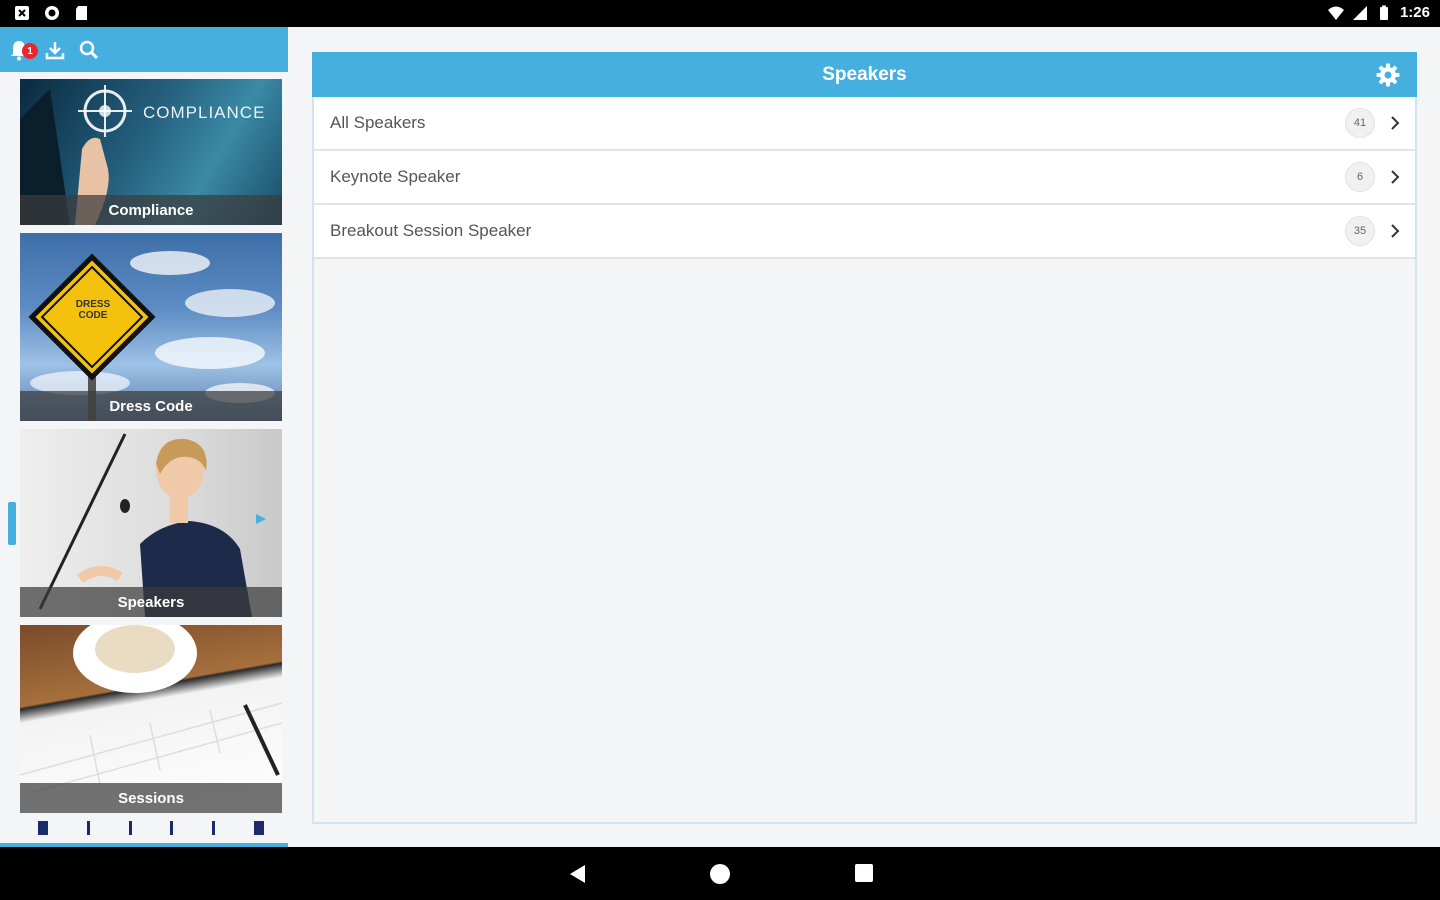 The height and width of the screenshot is (900, 1440). What do you see at coordinates (1335, 13) in the screenshot?
I see `wifi-icon` at bounding box center [1335, 13].